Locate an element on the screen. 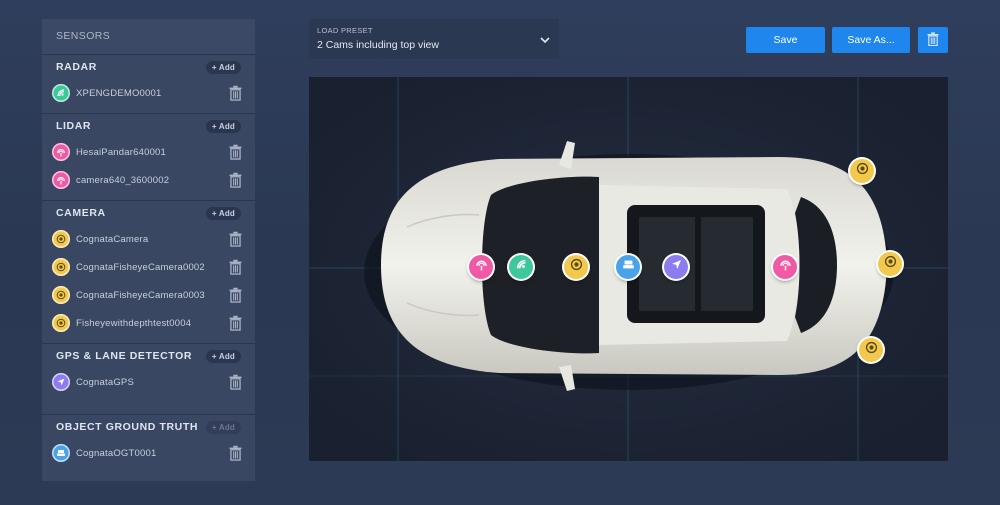  sensor-item: CognataCamera is located at coordinates (148, 239).